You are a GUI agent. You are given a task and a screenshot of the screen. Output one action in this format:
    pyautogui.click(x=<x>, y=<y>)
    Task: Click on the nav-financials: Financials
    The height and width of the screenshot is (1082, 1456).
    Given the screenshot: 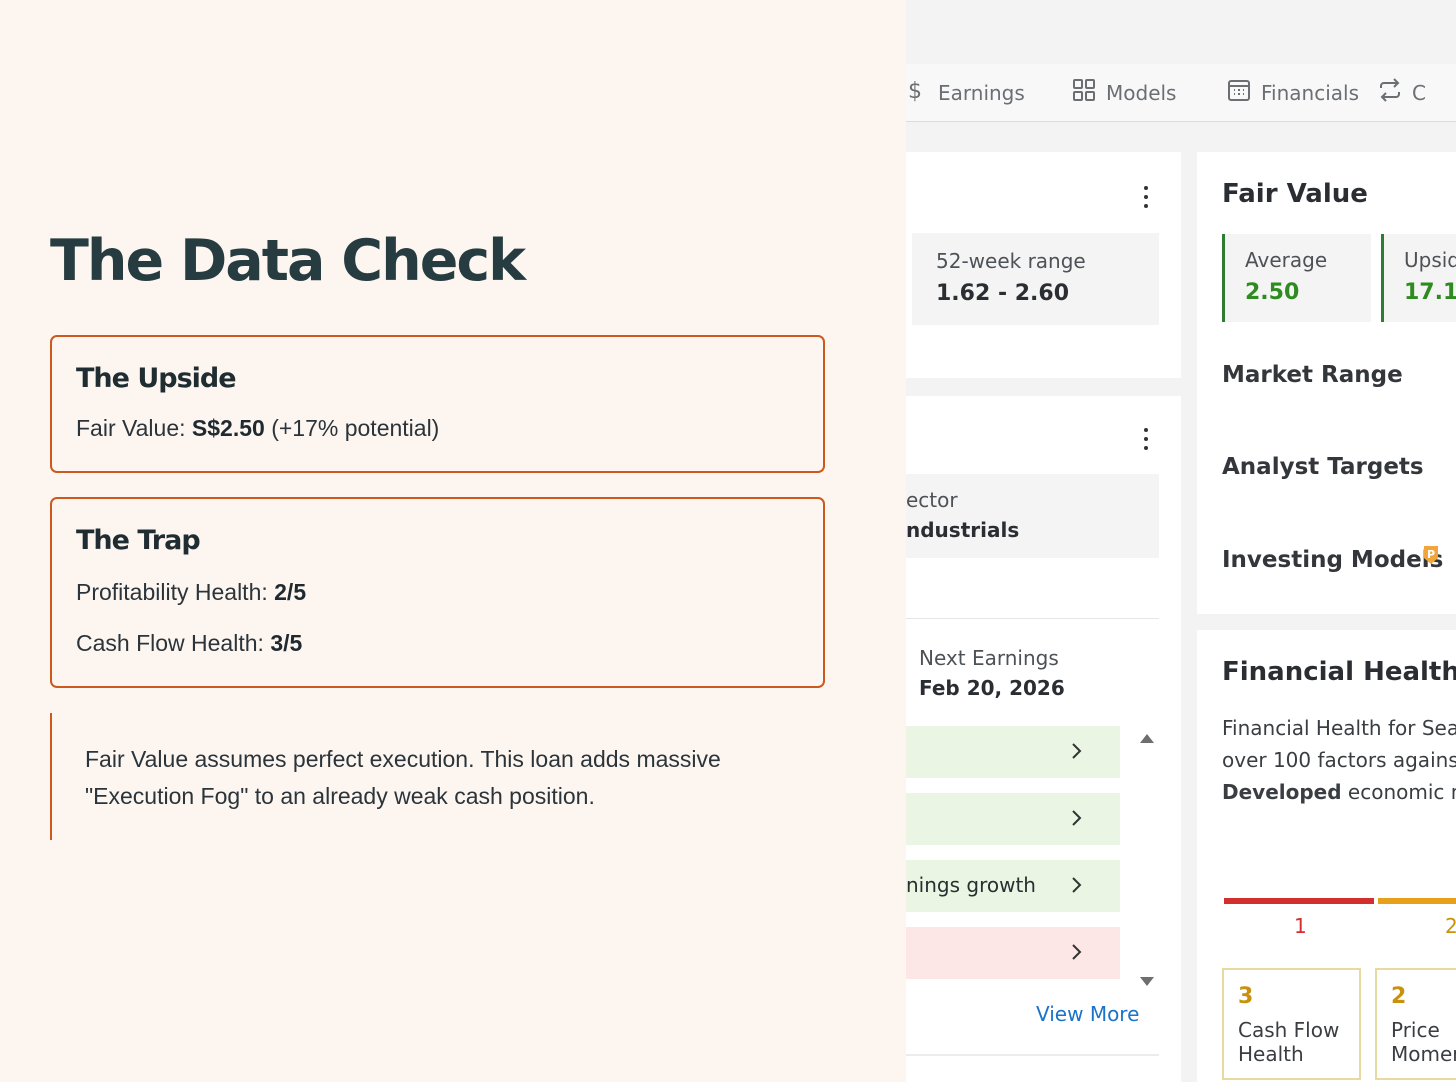 What is the action you would take?
    pyautogui.click(x=1293, y=92)
    